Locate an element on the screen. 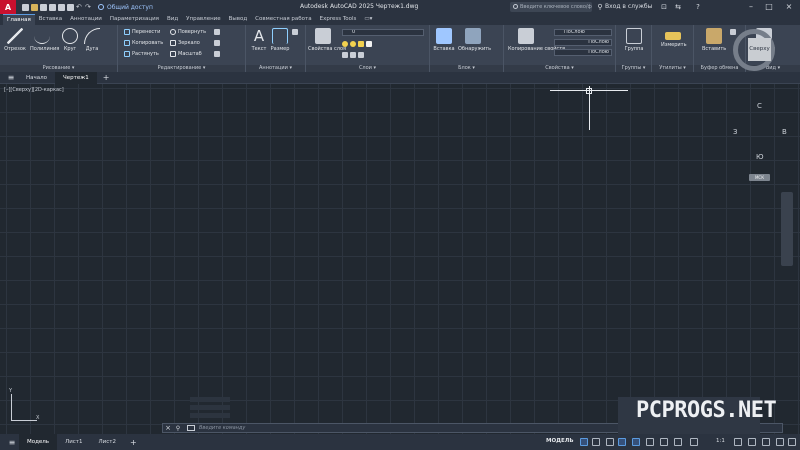  viewcube-north: С is located at coordinates (759, 106).